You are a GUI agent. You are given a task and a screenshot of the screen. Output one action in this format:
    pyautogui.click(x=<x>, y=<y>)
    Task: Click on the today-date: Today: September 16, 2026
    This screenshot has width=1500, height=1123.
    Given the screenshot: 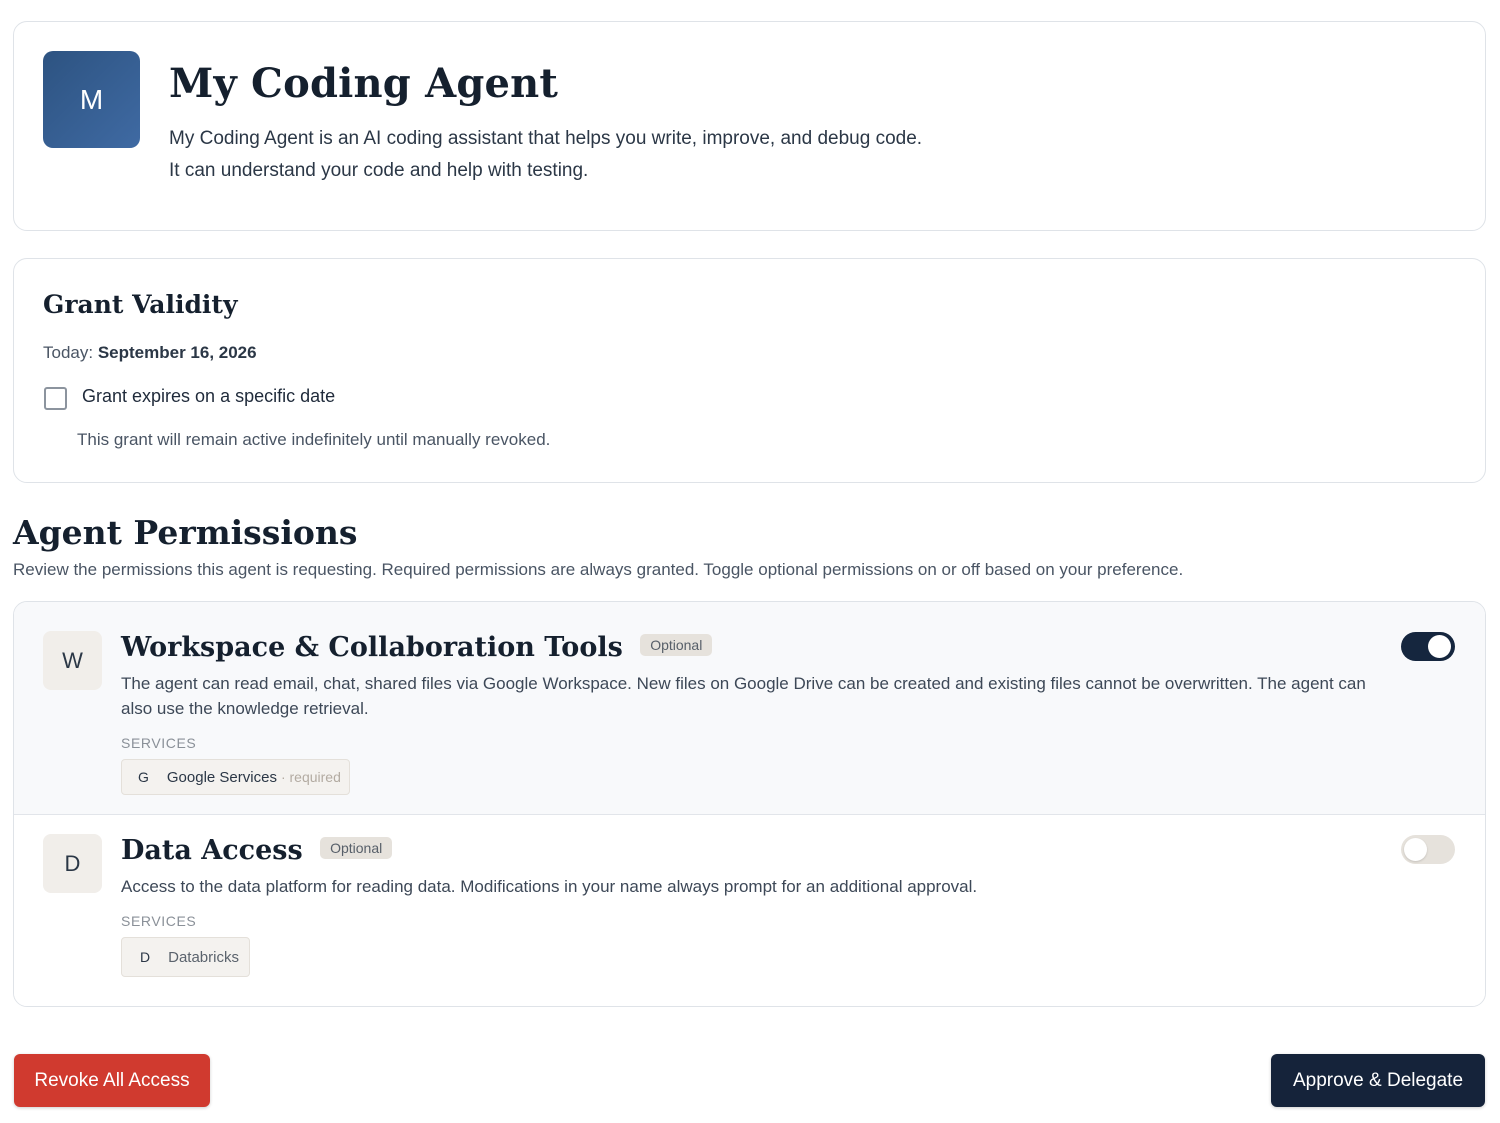 What is the action you would take?
    pyautogui.click(x=150, y=353)
    